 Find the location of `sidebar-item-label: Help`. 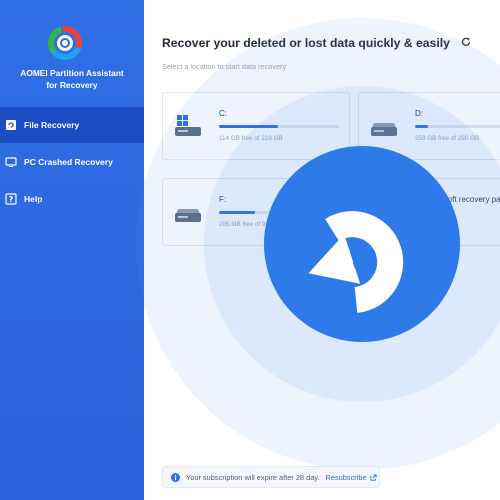

sidebar-item-label: Help is located at coordinates (33, 199).